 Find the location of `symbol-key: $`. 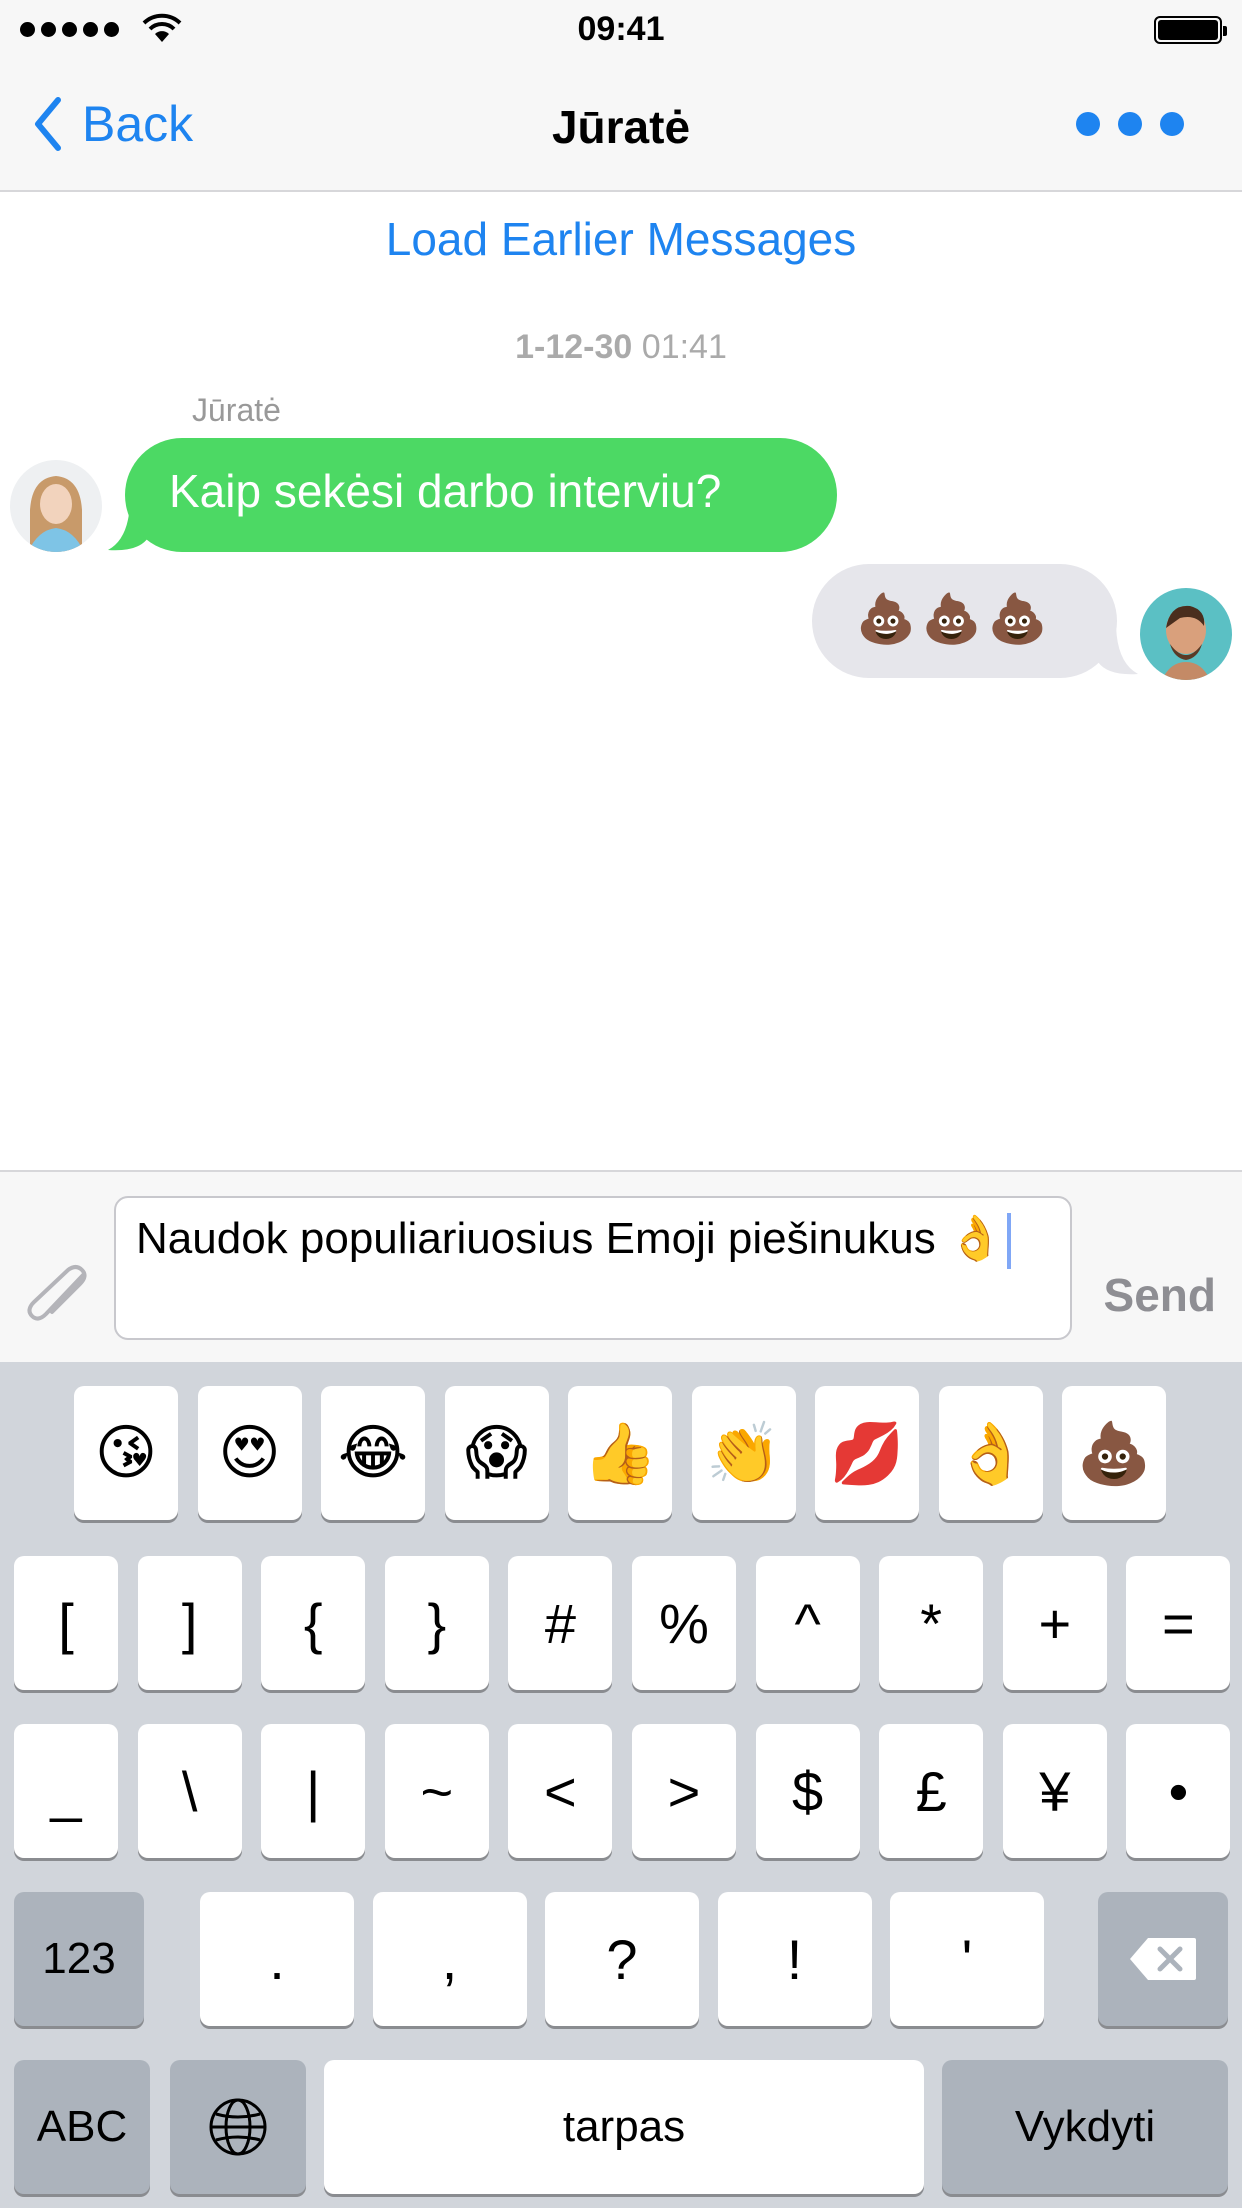

symbol-key: $ is located at coordinates (807, 1791).